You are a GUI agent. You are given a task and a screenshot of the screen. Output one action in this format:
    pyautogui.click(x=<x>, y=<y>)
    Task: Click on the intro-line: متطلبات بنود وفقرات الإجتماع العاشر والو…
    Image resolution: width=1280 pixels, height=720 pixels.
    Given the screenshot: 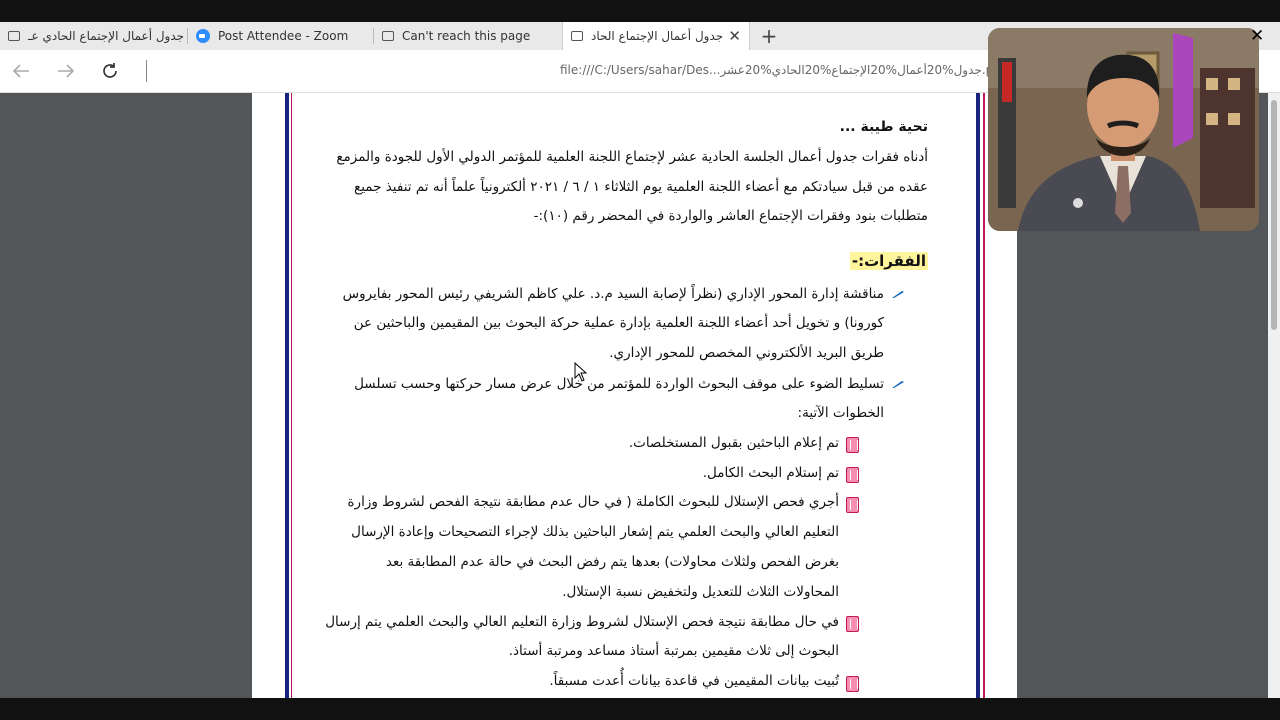 What is the action you would take?
    pyautogui.click(x=730, y=216)
    